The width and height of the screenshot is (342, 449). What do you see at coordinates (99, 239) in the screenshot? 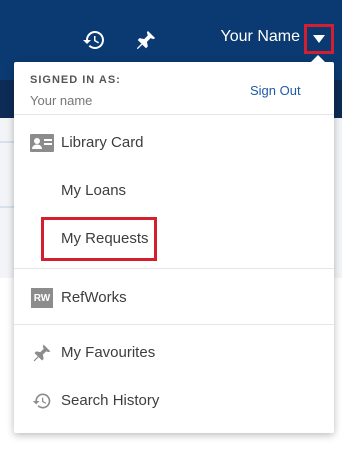
I see `highlight-box` at bounding box center [99, 239].